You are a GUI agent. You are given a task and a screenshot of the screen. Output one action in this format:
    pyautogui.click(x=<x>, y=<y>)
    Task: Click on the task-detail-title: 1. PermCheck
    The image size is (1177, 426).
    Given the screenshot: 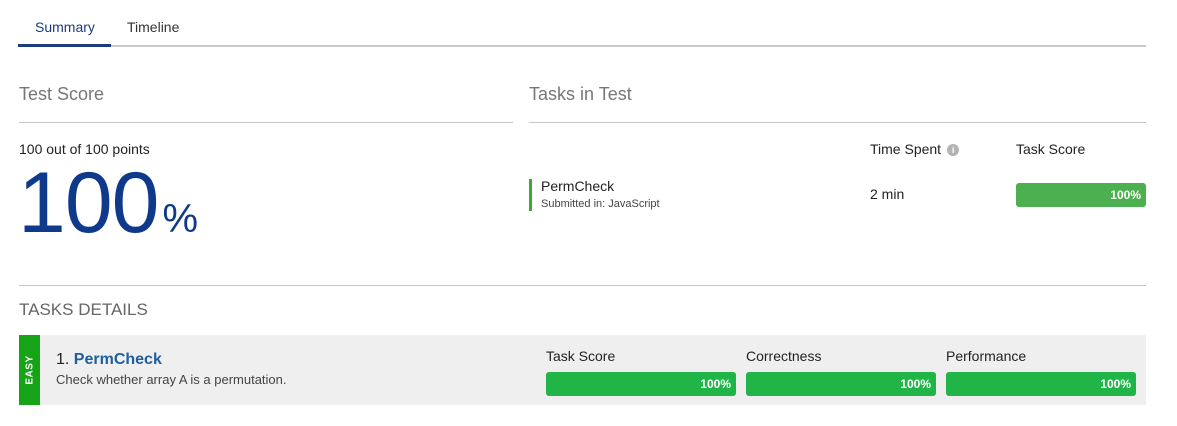 What is the action you would take?
    pyautogui.click(x=109, y=360)
    